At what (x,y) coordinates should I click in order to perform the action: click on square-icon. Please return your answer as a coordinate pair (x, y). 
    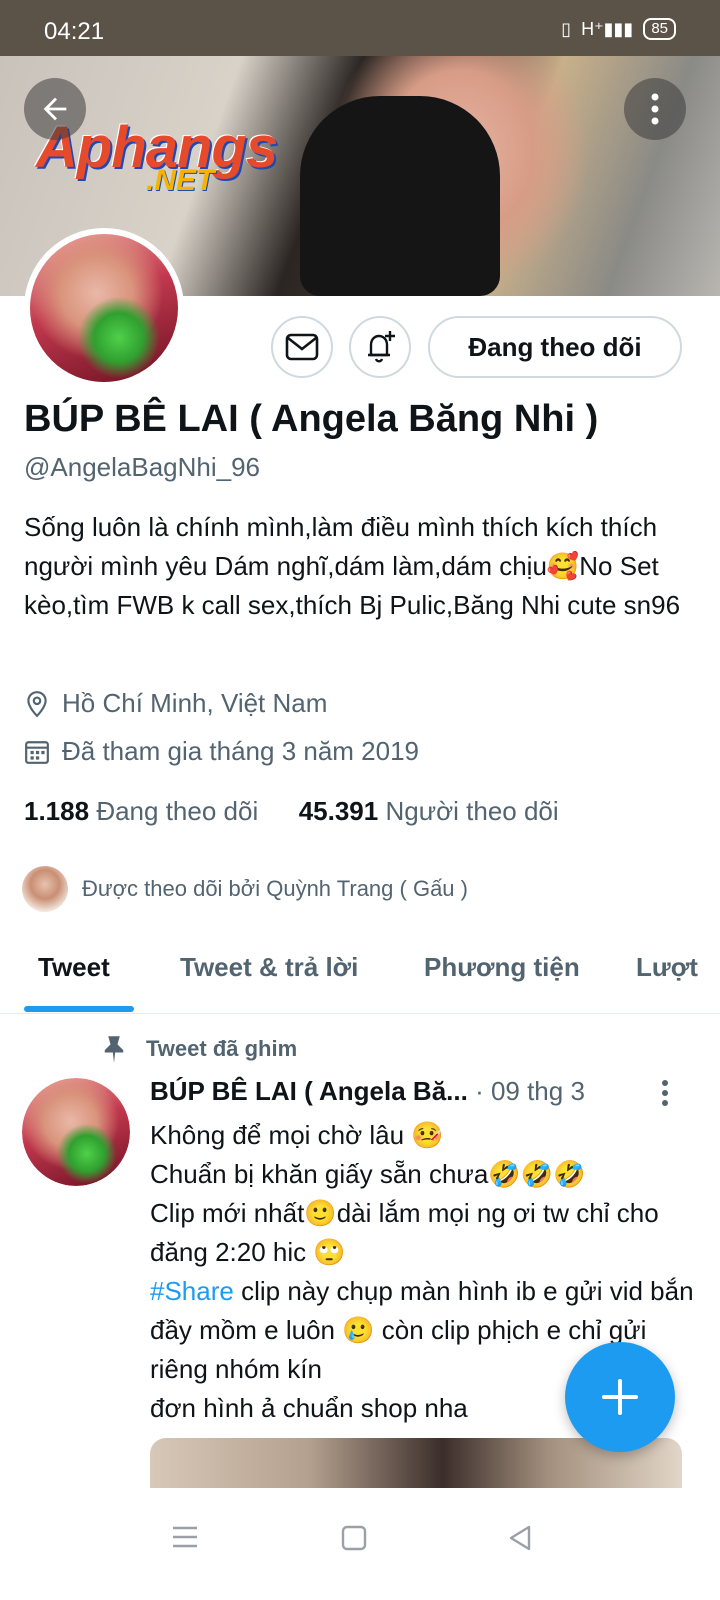
    Looking at the image, I should click on (354, 1538).